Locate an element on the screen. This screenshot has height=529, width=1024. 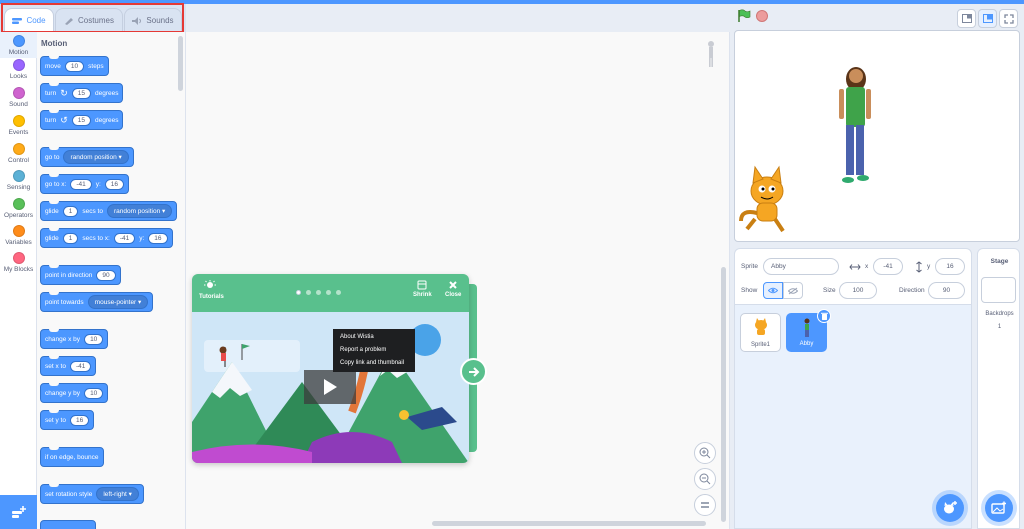
block-go-to: go to random position is located at coordinates (87, 157).